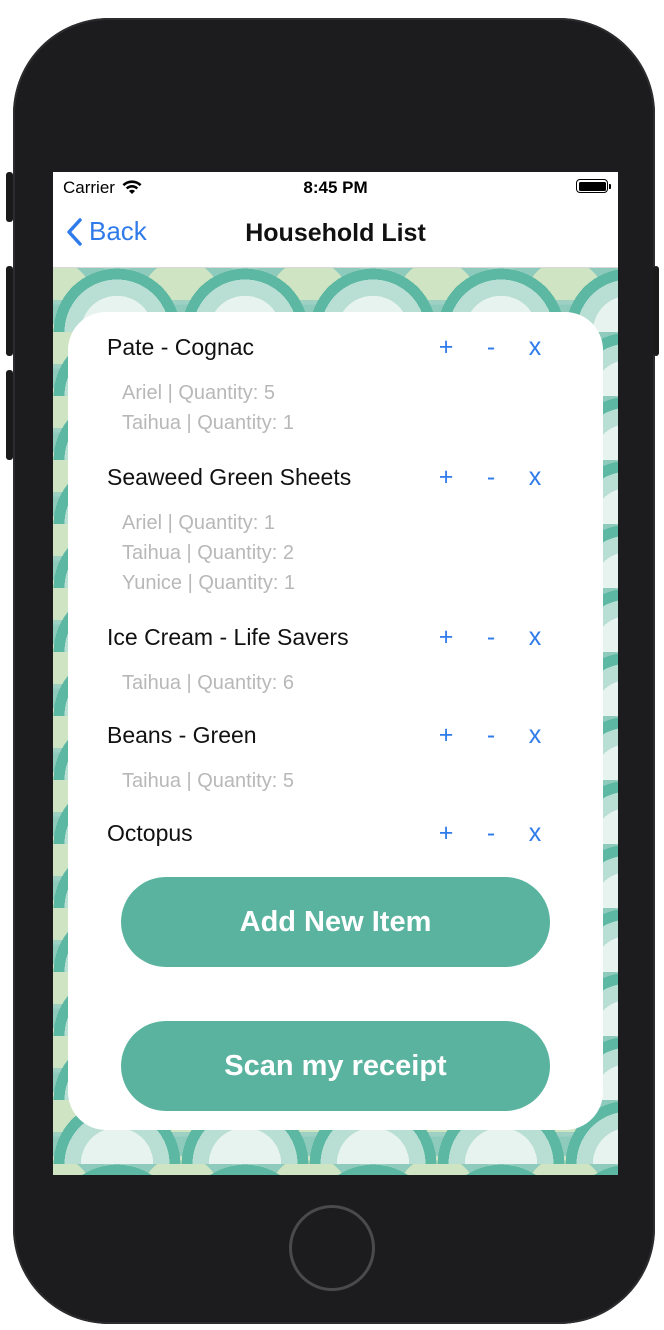 The height and width of the screenshot is (1330, 664). I want to click on item-detail: Taihua | Quantity: 1, so click(208, 423).